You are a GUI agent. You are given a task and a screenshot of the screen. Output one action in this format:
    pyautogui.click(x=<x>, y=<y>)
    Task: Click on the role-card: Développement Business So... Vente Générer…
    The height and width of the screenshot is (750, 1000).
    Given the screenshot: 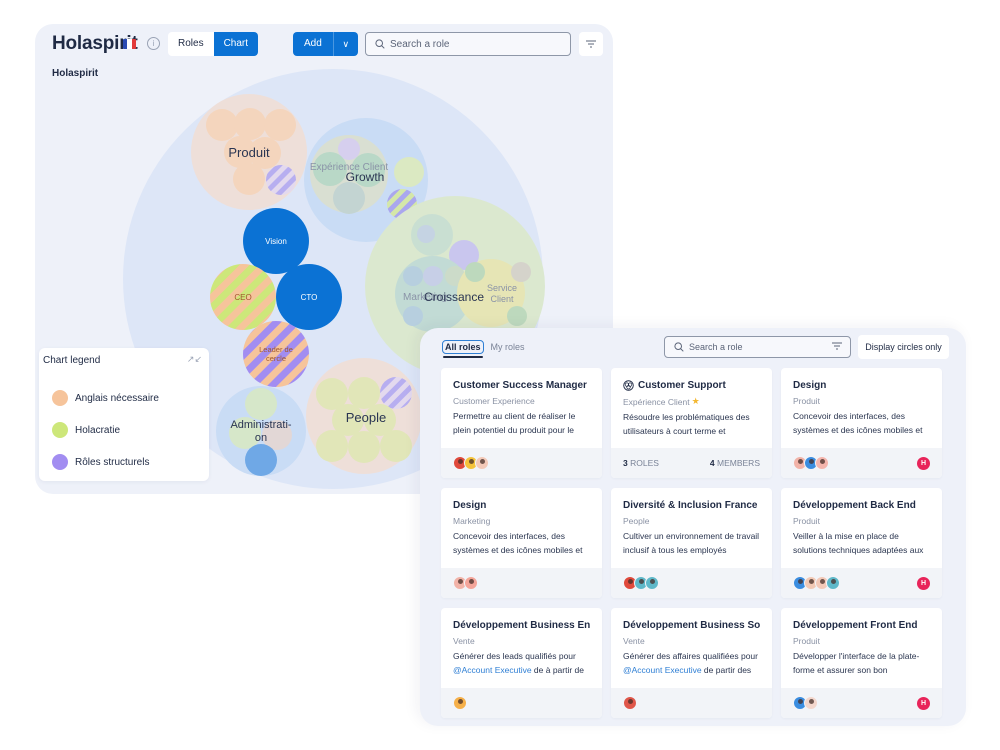 What is the action you would take?
    pyautogui.click(x=691, y=663)
    